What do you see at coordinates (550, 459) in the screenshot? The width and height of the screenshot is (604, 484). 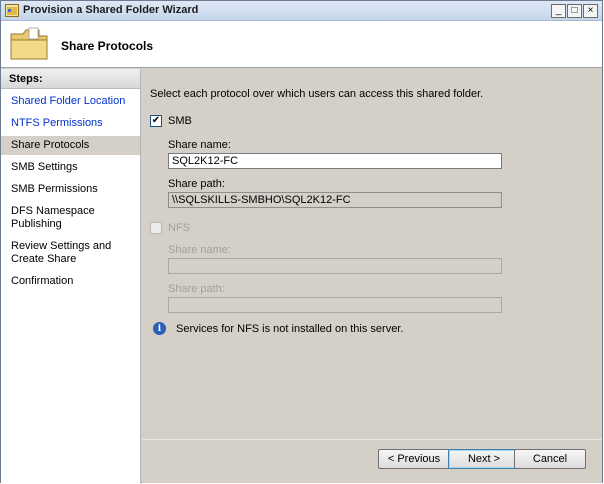 I see `cancel-button: Cancel` at bounding box center [550, 459].